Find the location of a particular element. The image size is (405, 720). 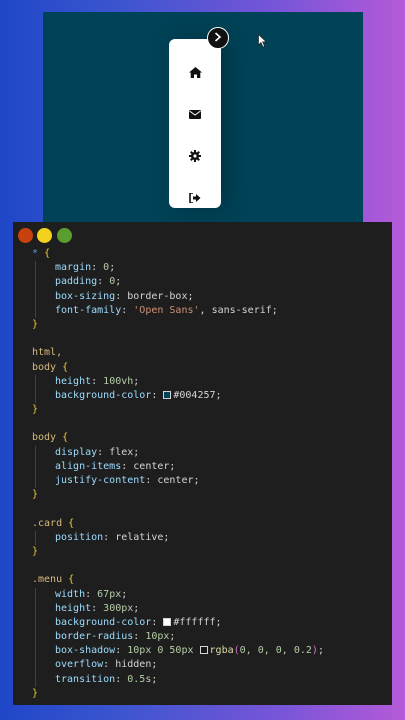

code-line: margin: 0; is located at coordinates (202, 268).